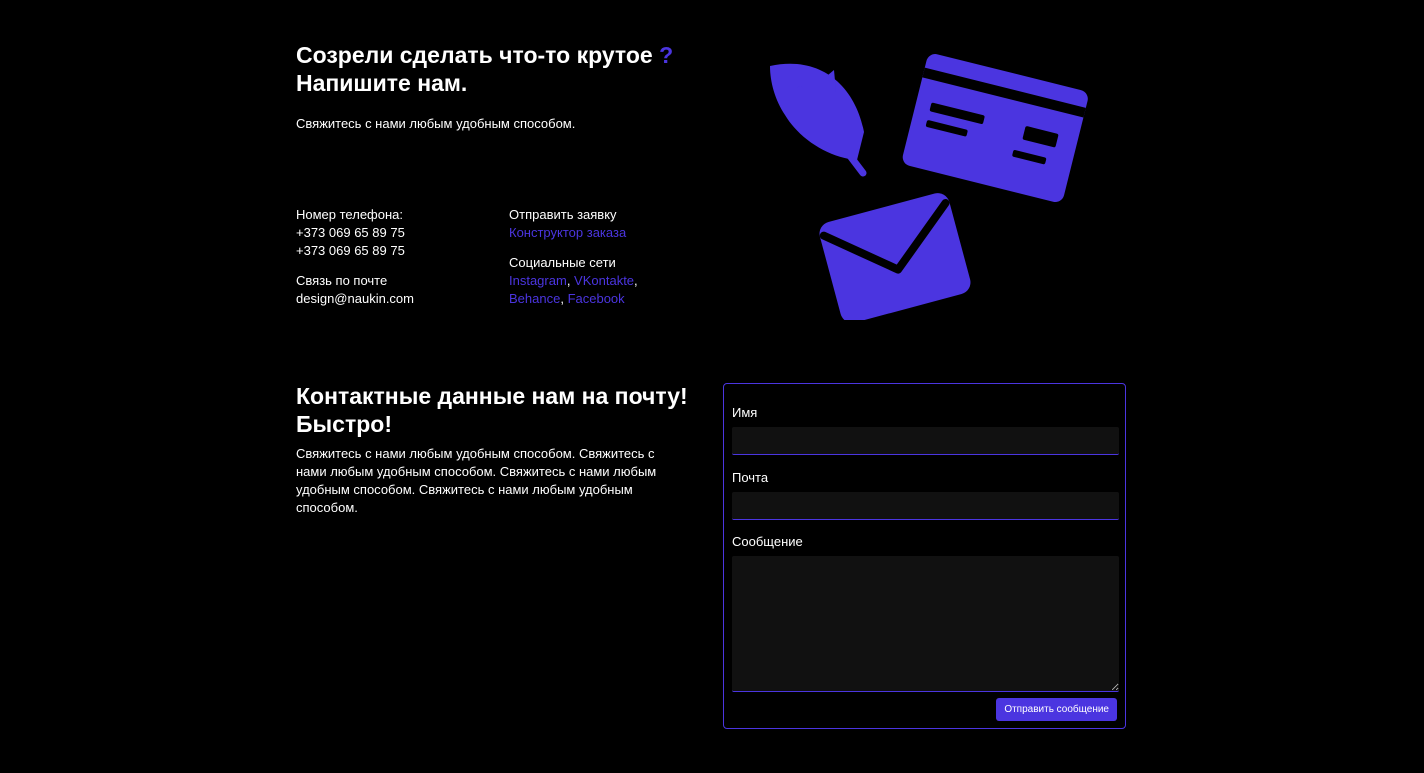 This screenshot has width=1424, height=773. I want to click on message-label: Сообщение, so click(767, 541).